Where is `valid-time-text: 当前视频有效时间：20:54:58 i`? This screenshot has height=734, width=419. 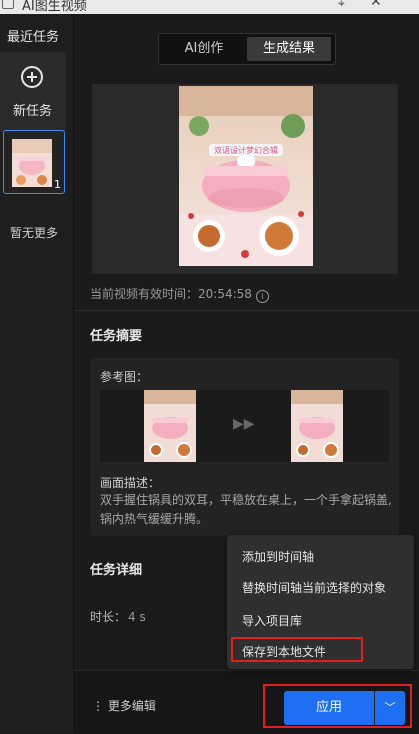
valid-time-text: 当前视频有效时间：20:54:58 i is located at coordinates (179, 294).